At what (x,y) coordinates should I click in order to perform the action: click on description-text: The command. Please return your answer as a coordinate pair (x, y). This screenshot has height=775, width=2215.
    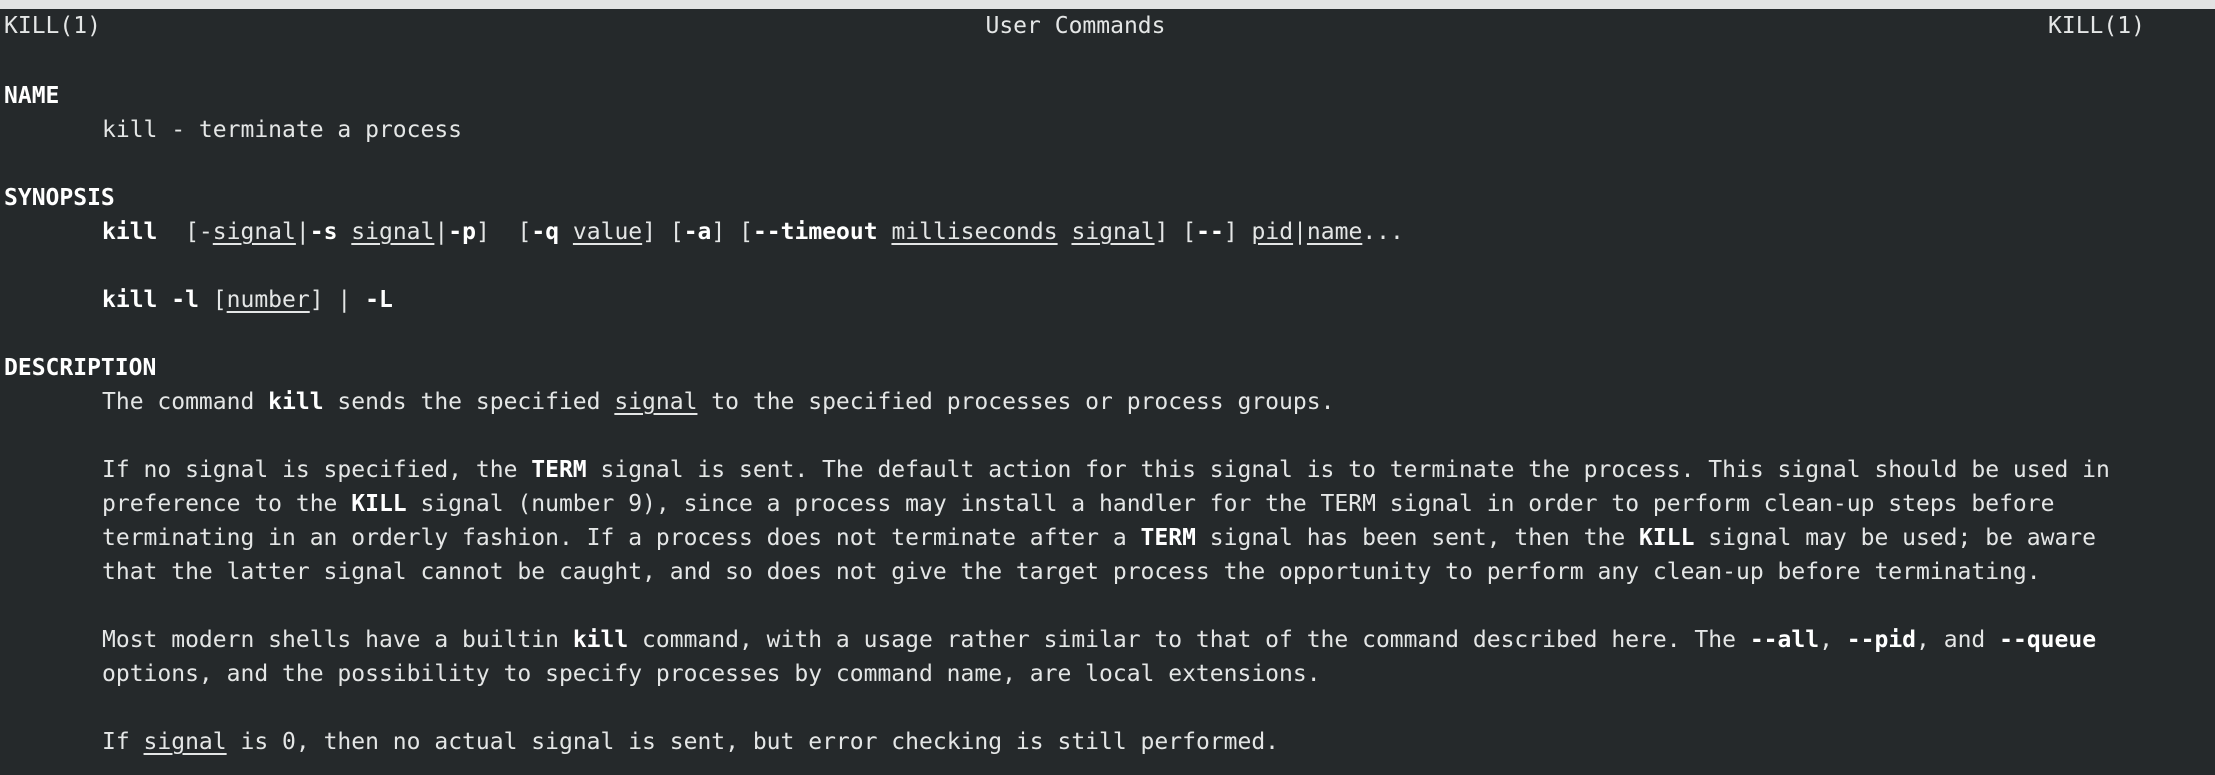
    Looking at the image, I should click on (185, 402).